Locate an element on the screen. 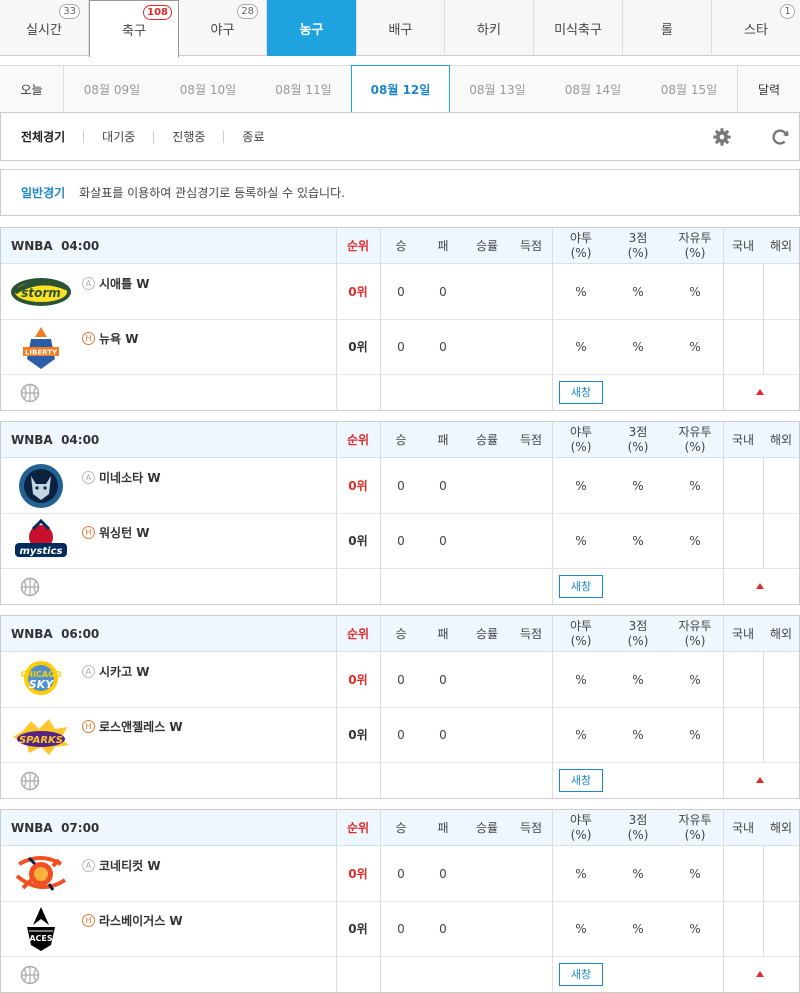 The width and height of the screenshot is (800, 993). three-point-header: 3점 (%) is located at coordinates (638, 828).